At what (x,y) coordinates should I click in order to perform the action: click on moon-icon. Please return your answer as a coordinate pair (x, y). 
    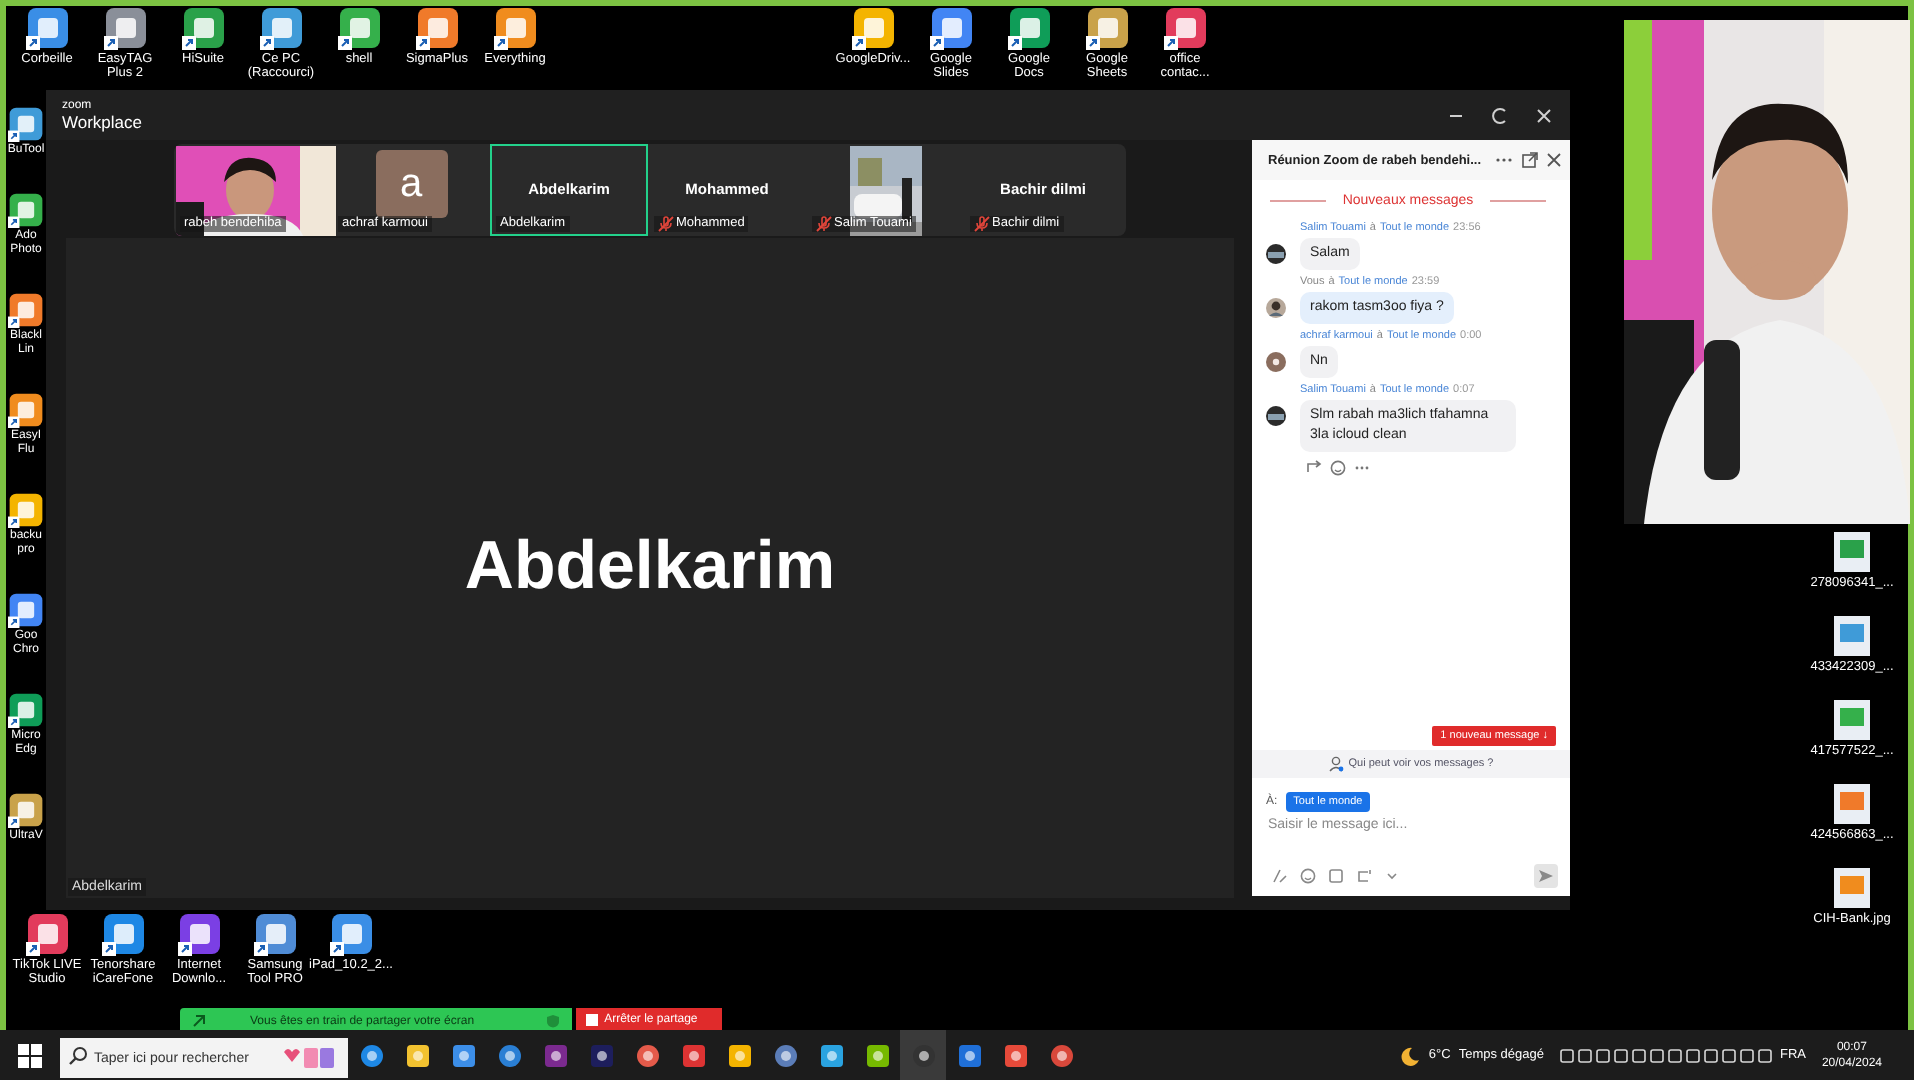
    Looking at the image, I should click on (1410, 1055).